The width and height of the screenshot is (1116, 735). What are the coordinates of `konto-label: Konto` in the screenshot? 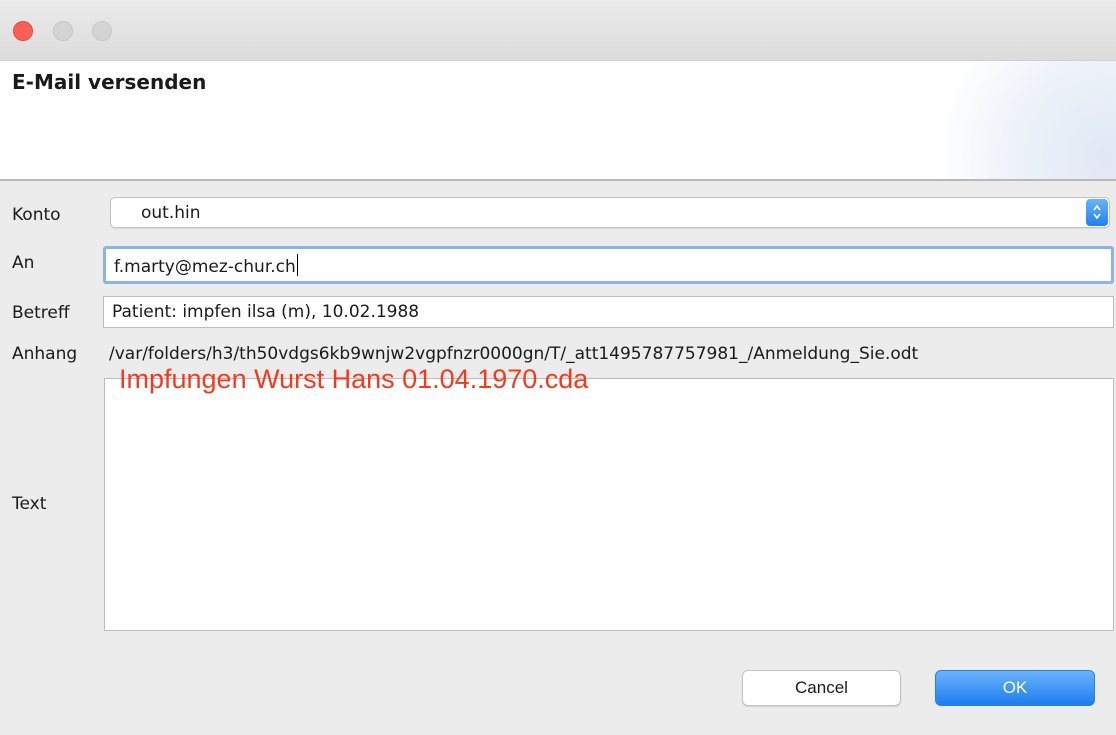 It's located at (36, 215).